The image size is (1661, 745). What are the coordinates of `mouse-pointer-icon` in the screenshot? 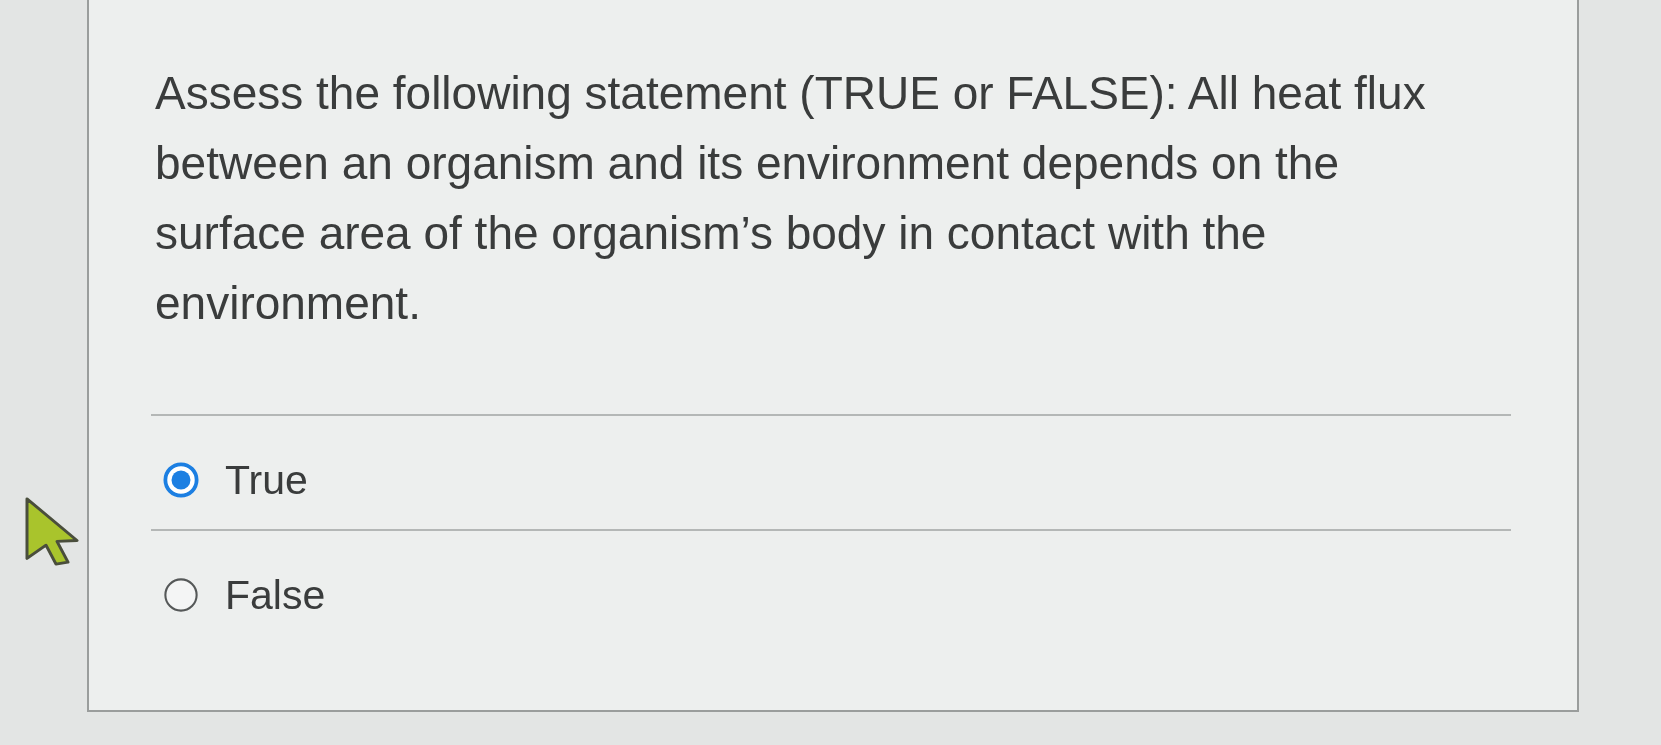 It's located at (52, 531).